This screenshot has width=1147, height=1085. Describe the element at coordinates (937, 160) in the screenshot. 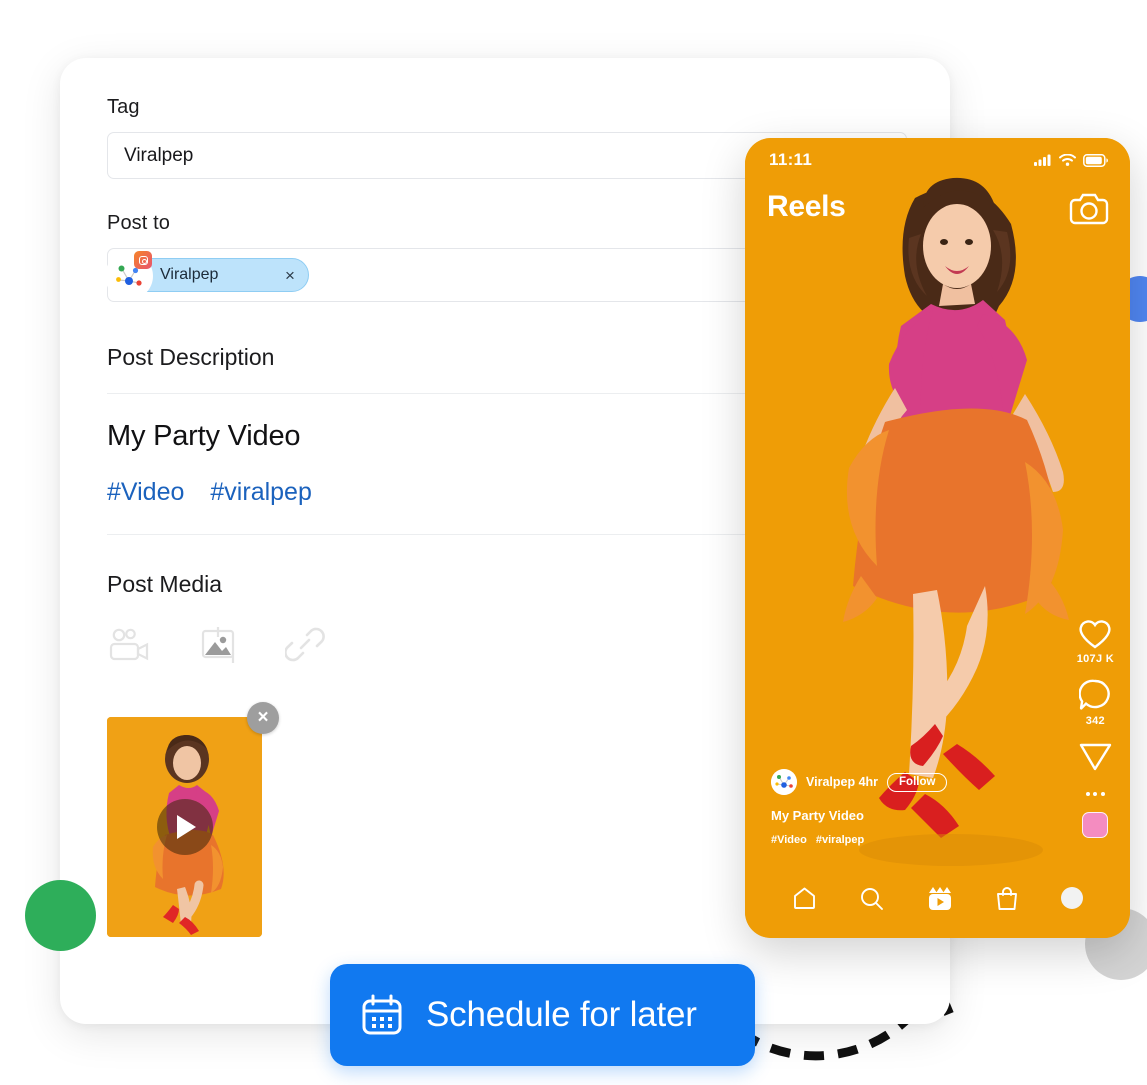

I see `phone-status-bar: 11:11` at that location.